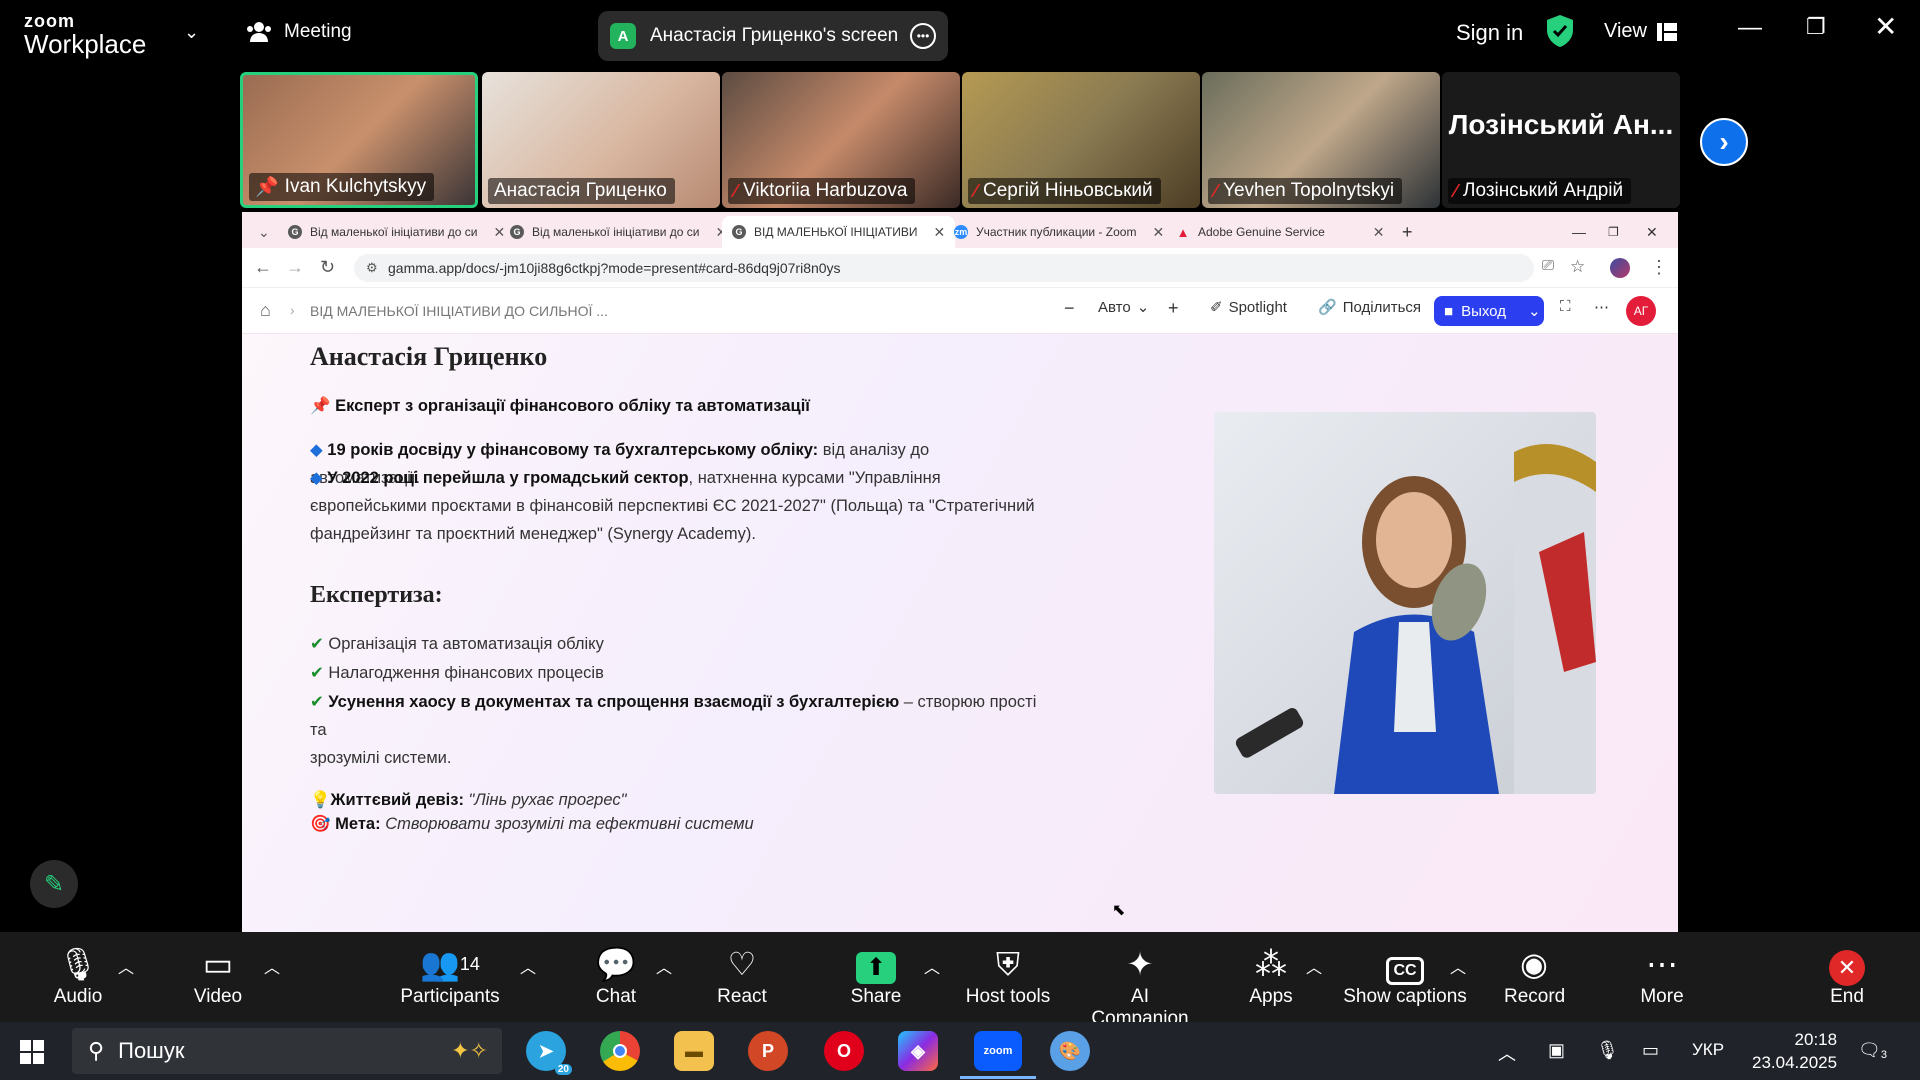 Image resolution: width=1920 pixels, height=1080 pixels. I want to click on bookmark-star-icon: ☆, so click(1577, 267).